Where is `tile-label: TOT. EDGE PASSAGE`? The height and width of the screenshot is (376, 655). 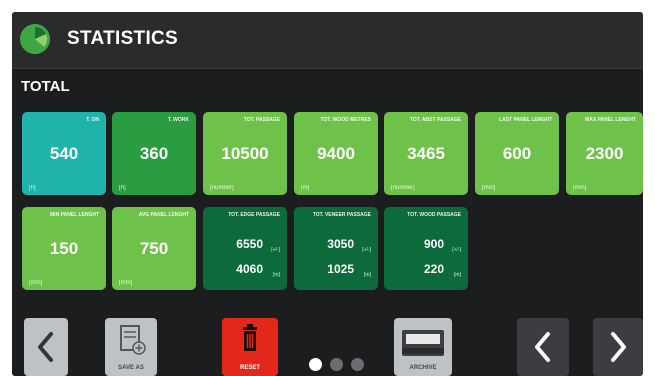
tile-label: TOT. EDGE PASSAGE is located at coordinates (254, 215).